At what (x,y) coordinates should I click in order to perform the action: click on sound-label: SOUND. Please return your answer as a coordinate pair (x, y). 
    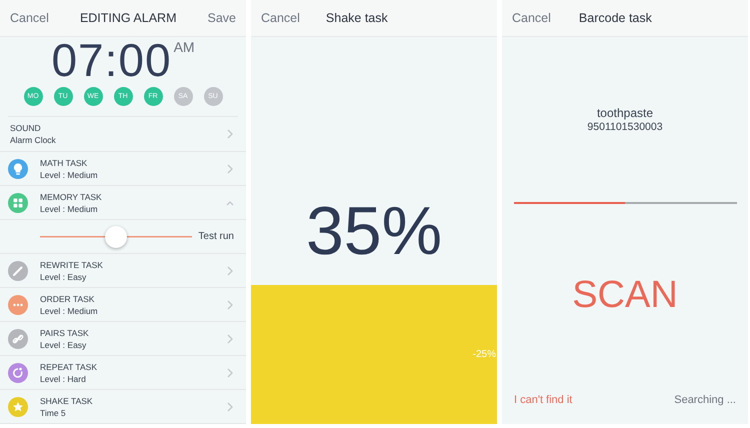
    Looking at the image, I should click on (26, 128).